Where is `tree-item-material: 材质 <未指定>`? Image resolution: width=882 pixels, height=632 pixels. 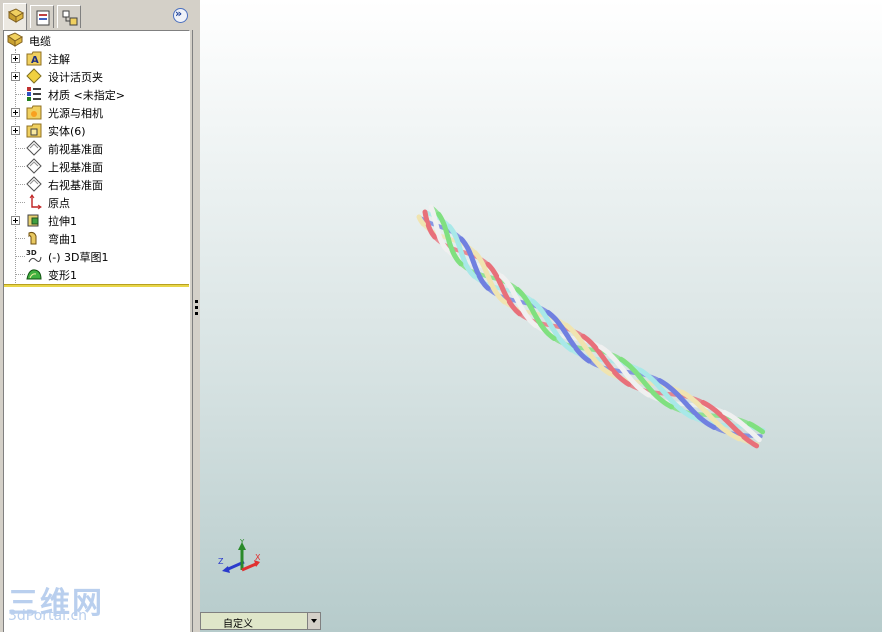 tree-item-material: 材质 <未指定> is located at coordinates (96, 94).